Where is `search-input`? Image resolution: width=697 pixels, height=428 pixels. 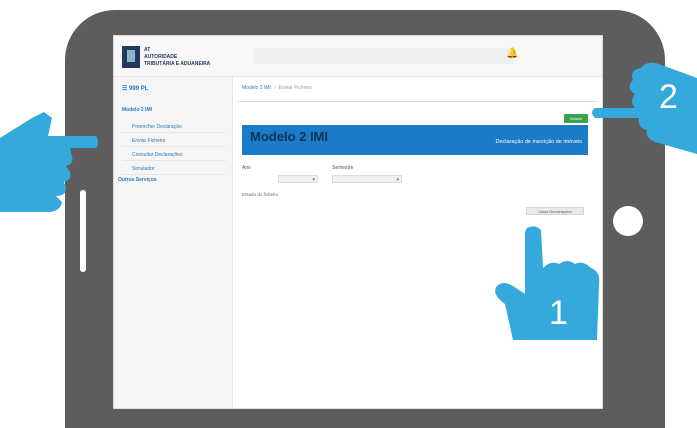 search-input is located at coordinates (384, 56).